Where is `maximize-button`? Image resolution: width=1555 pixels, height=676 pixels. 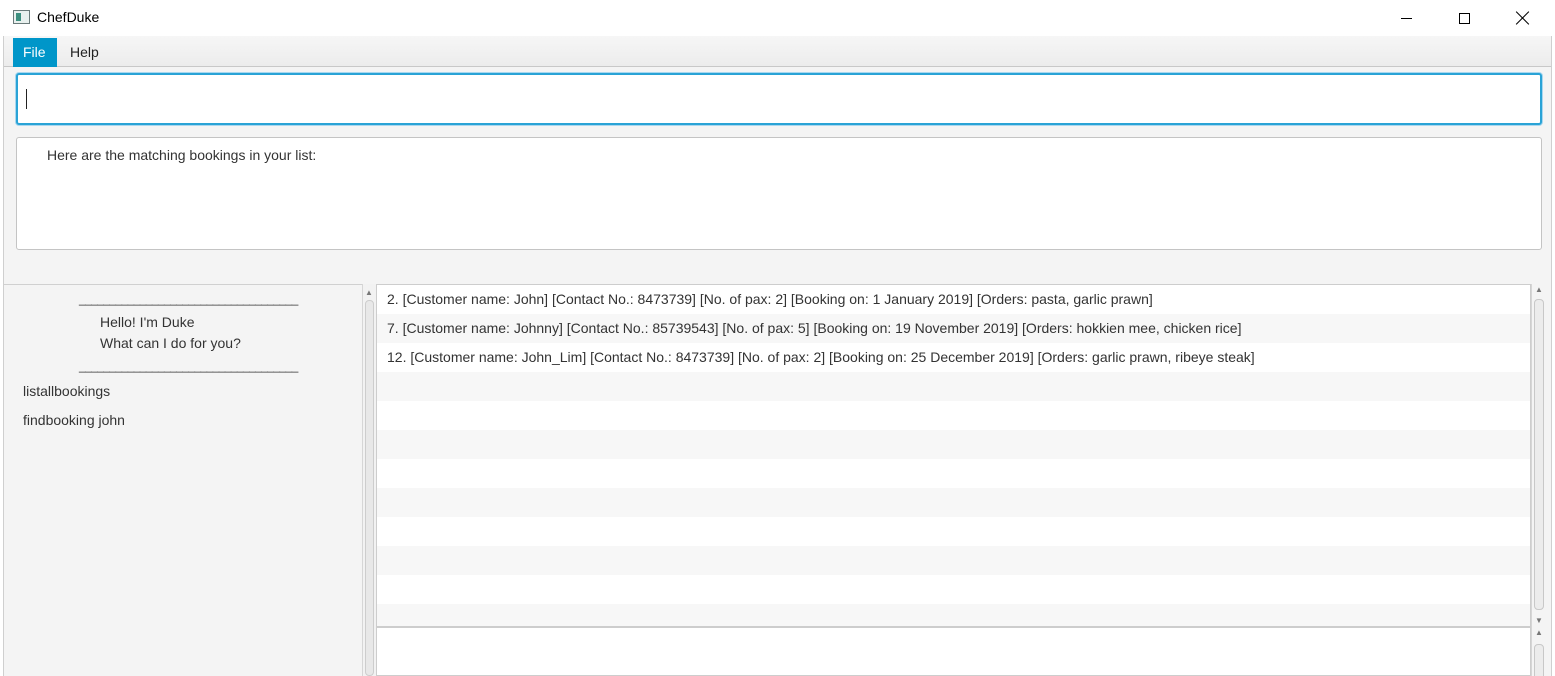
maximize-button is located at coordinates (1464, 18).